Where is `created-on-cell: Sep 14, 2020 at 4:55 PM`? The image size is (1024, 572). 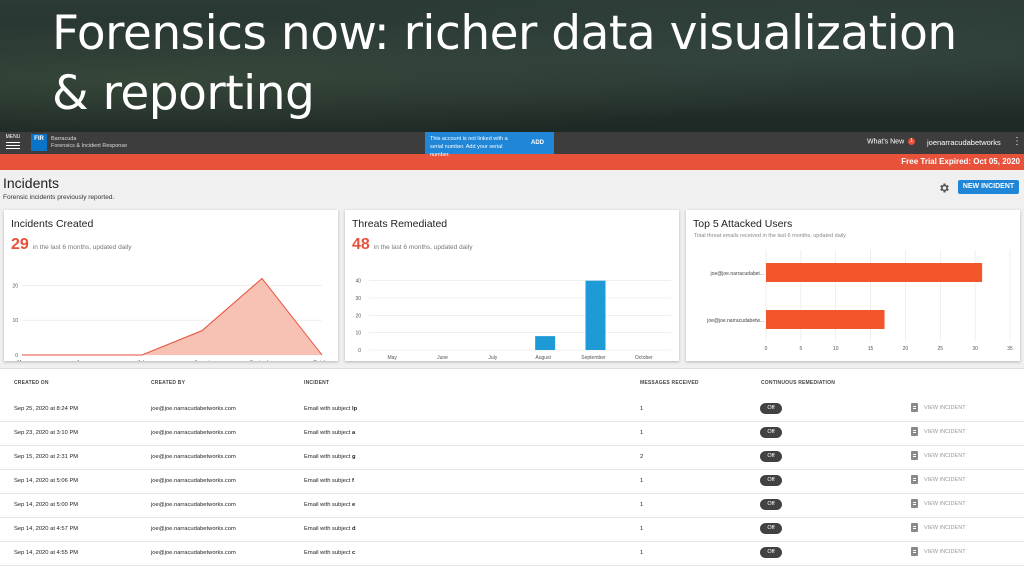
created-on-cell: Sep 14, 2020 at 4:55 PM is located at coordinates (46, 553).